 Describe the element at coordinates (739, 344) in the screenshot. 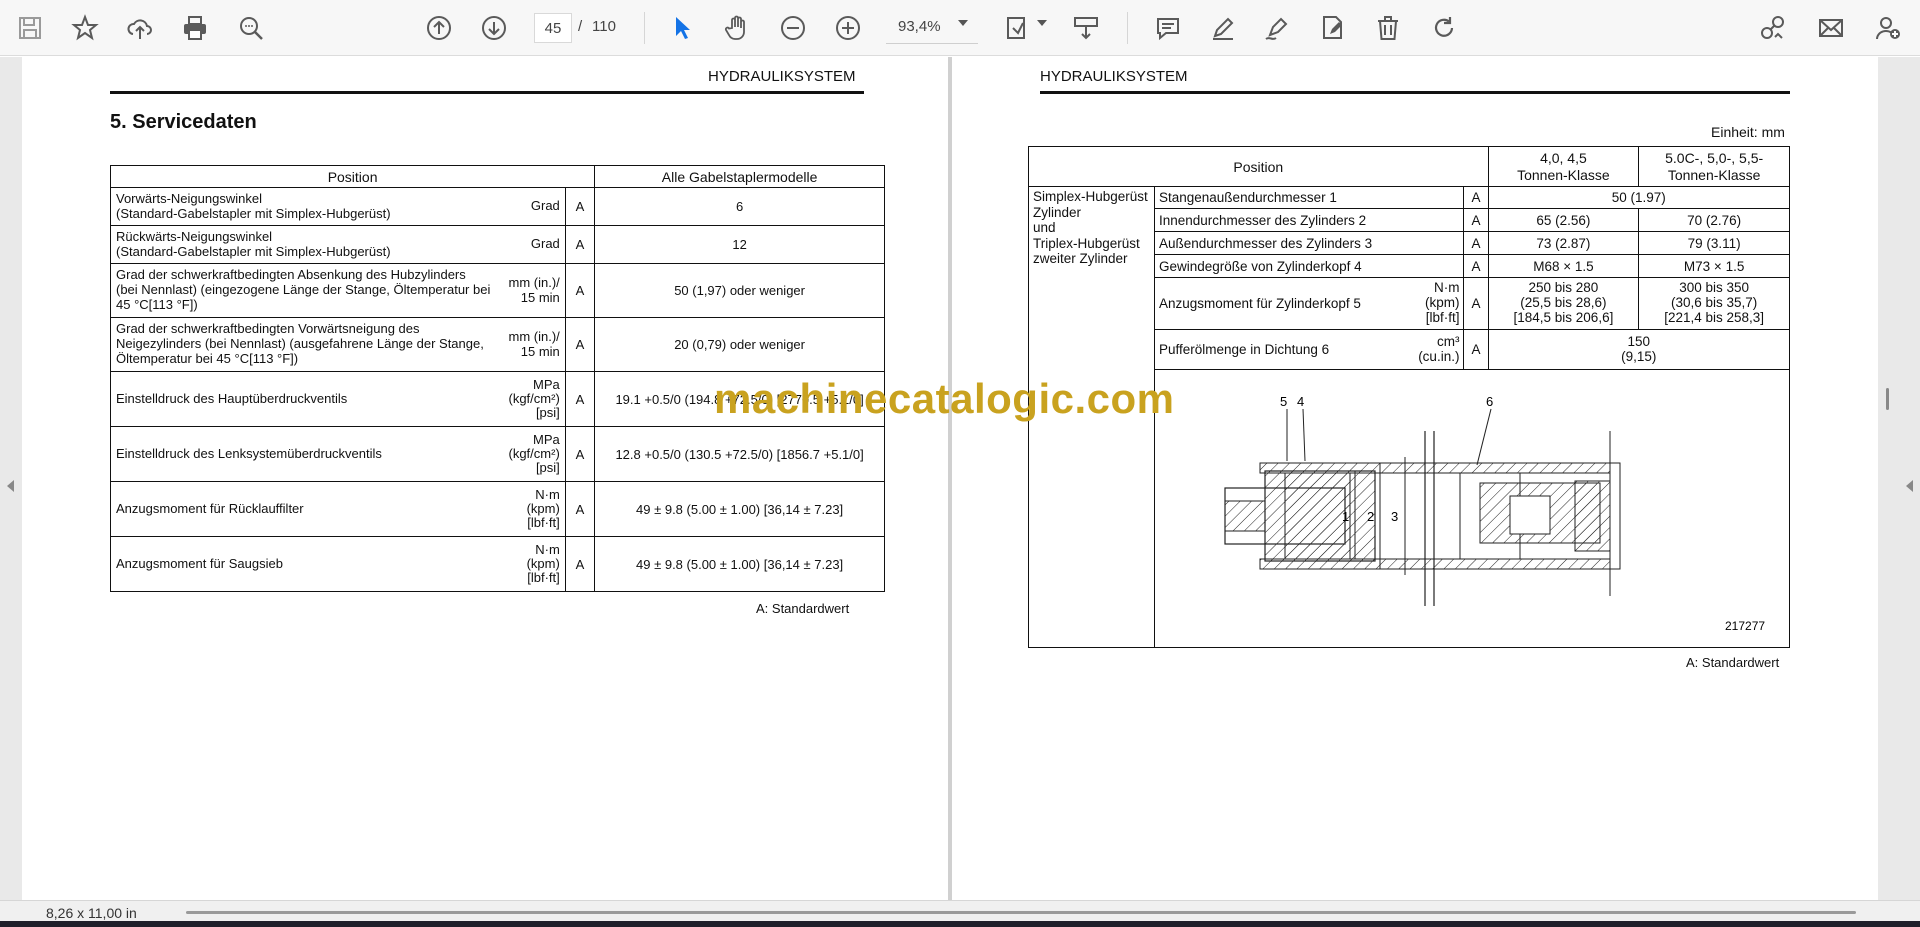

I see `row-value: 20 (0,79) oder weniger` at that location.